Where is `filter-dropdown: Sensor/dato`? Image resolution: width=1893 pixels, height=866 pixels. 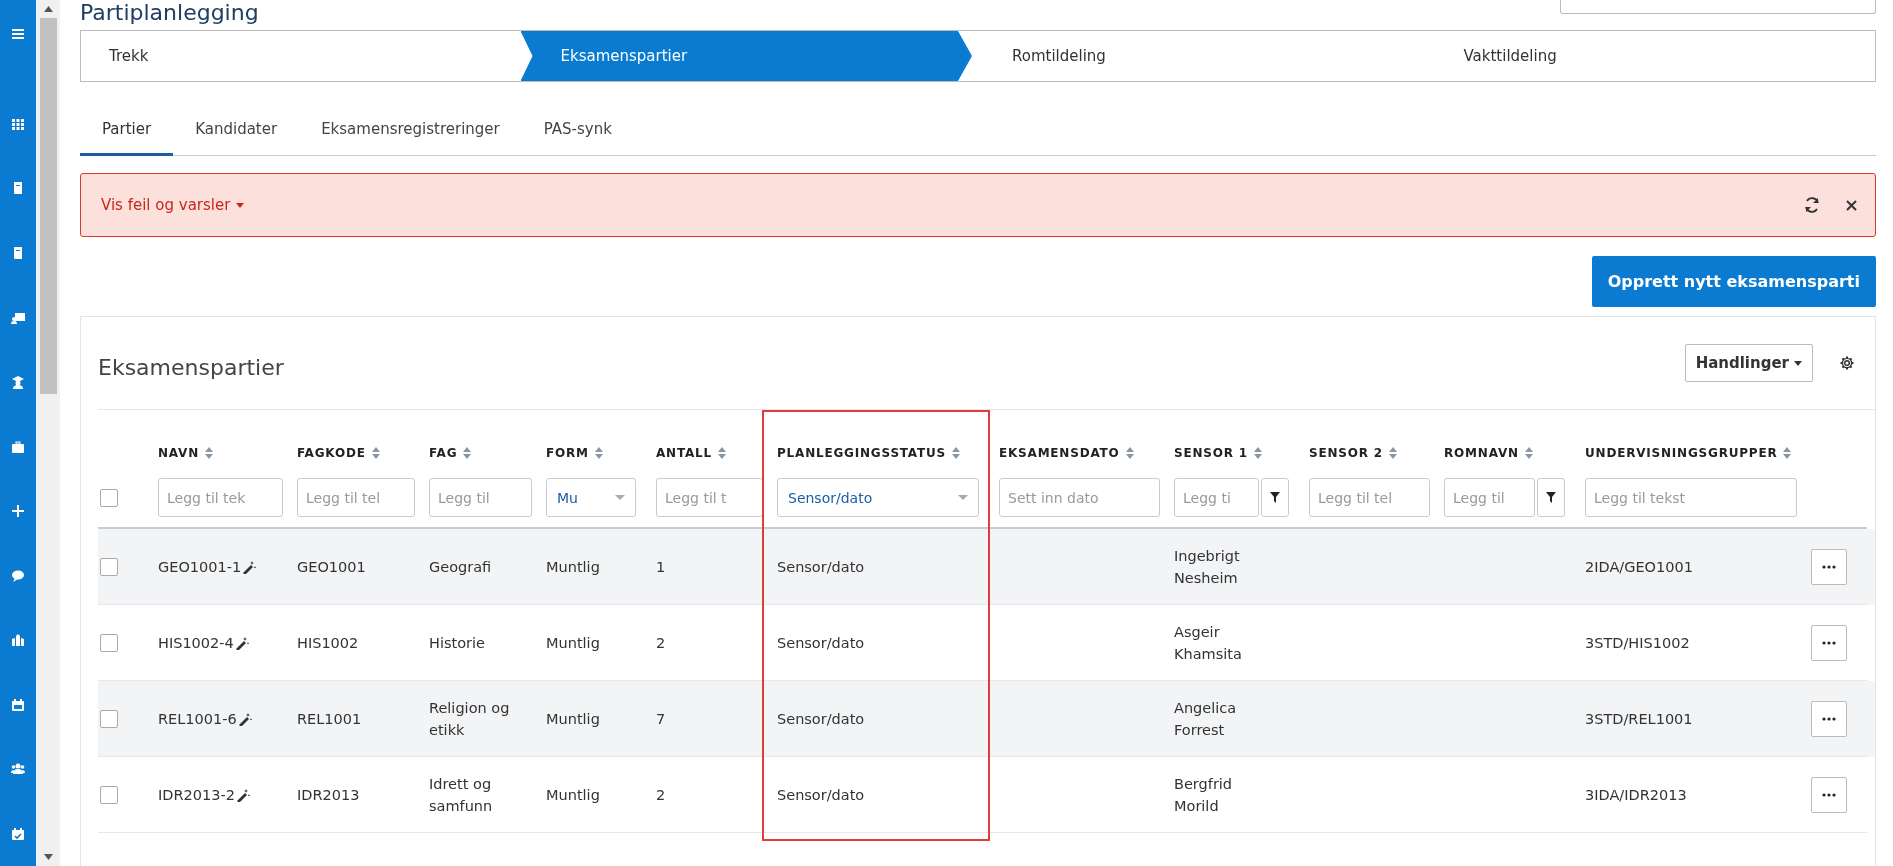
filter-dropdown: Sensor/dato is located at coordinates (878, 497).